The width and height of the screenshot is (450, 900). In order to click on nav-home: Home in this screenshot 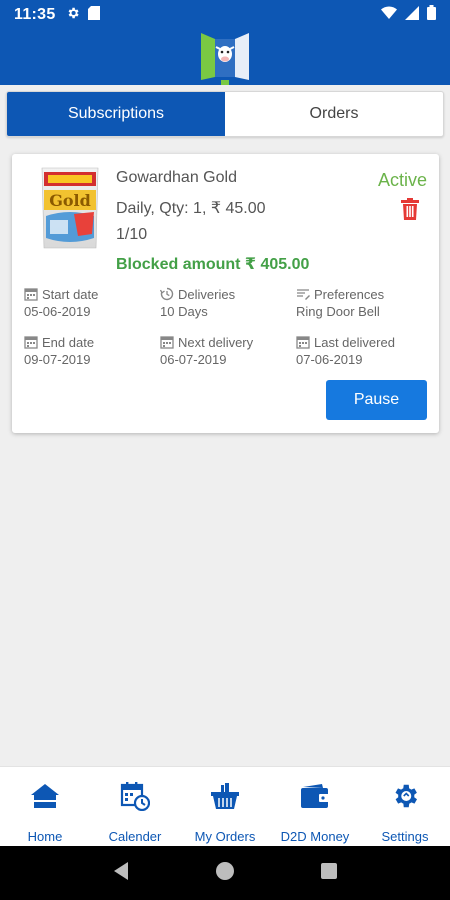, I will do `click(45, 806)`.